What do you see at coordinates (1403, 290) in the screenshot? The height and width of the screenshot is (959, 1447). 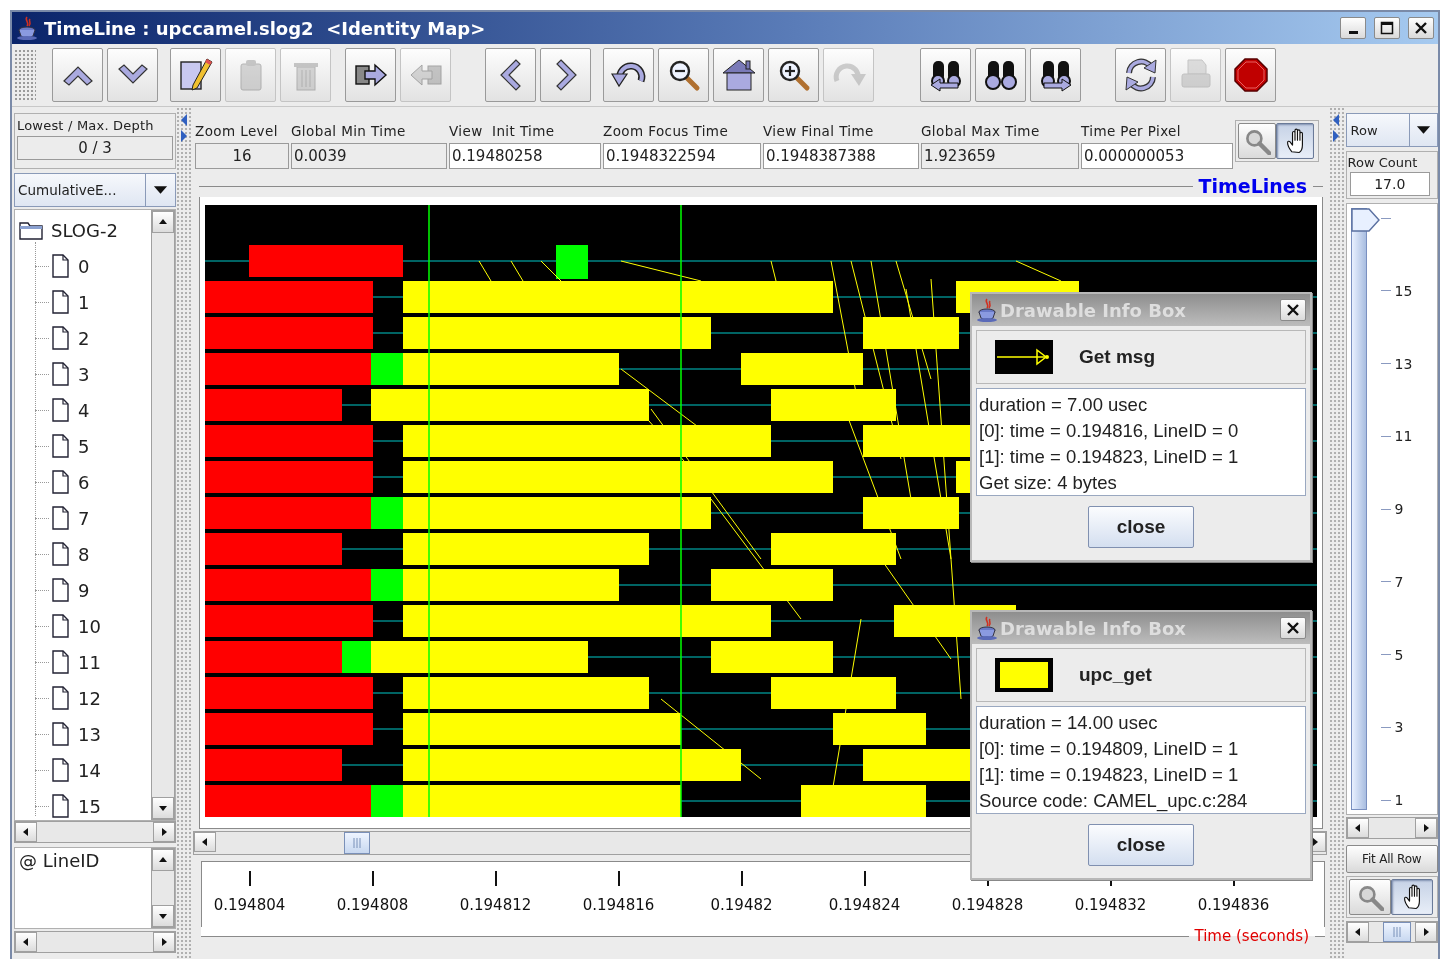 I see `tick-label: 15` at bounding box center [1403, 290].